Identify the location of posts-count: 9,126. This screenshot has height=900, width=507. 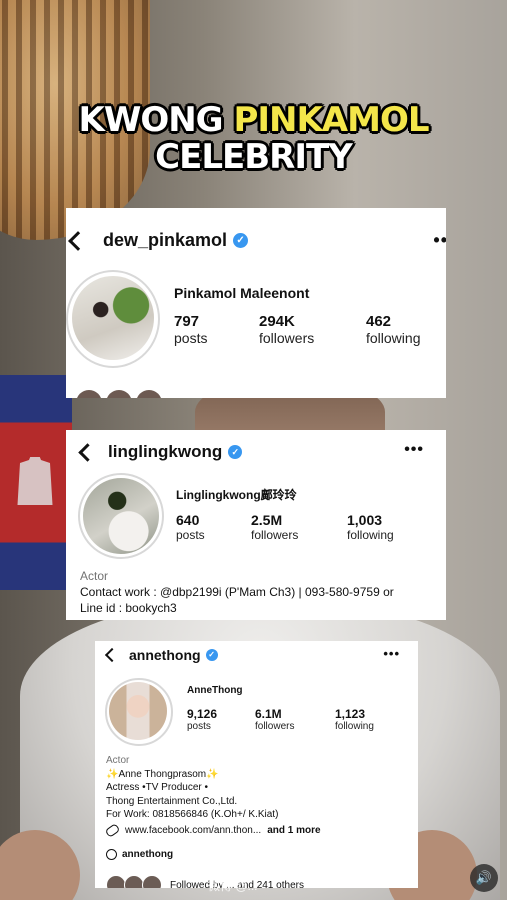
(202, 714).